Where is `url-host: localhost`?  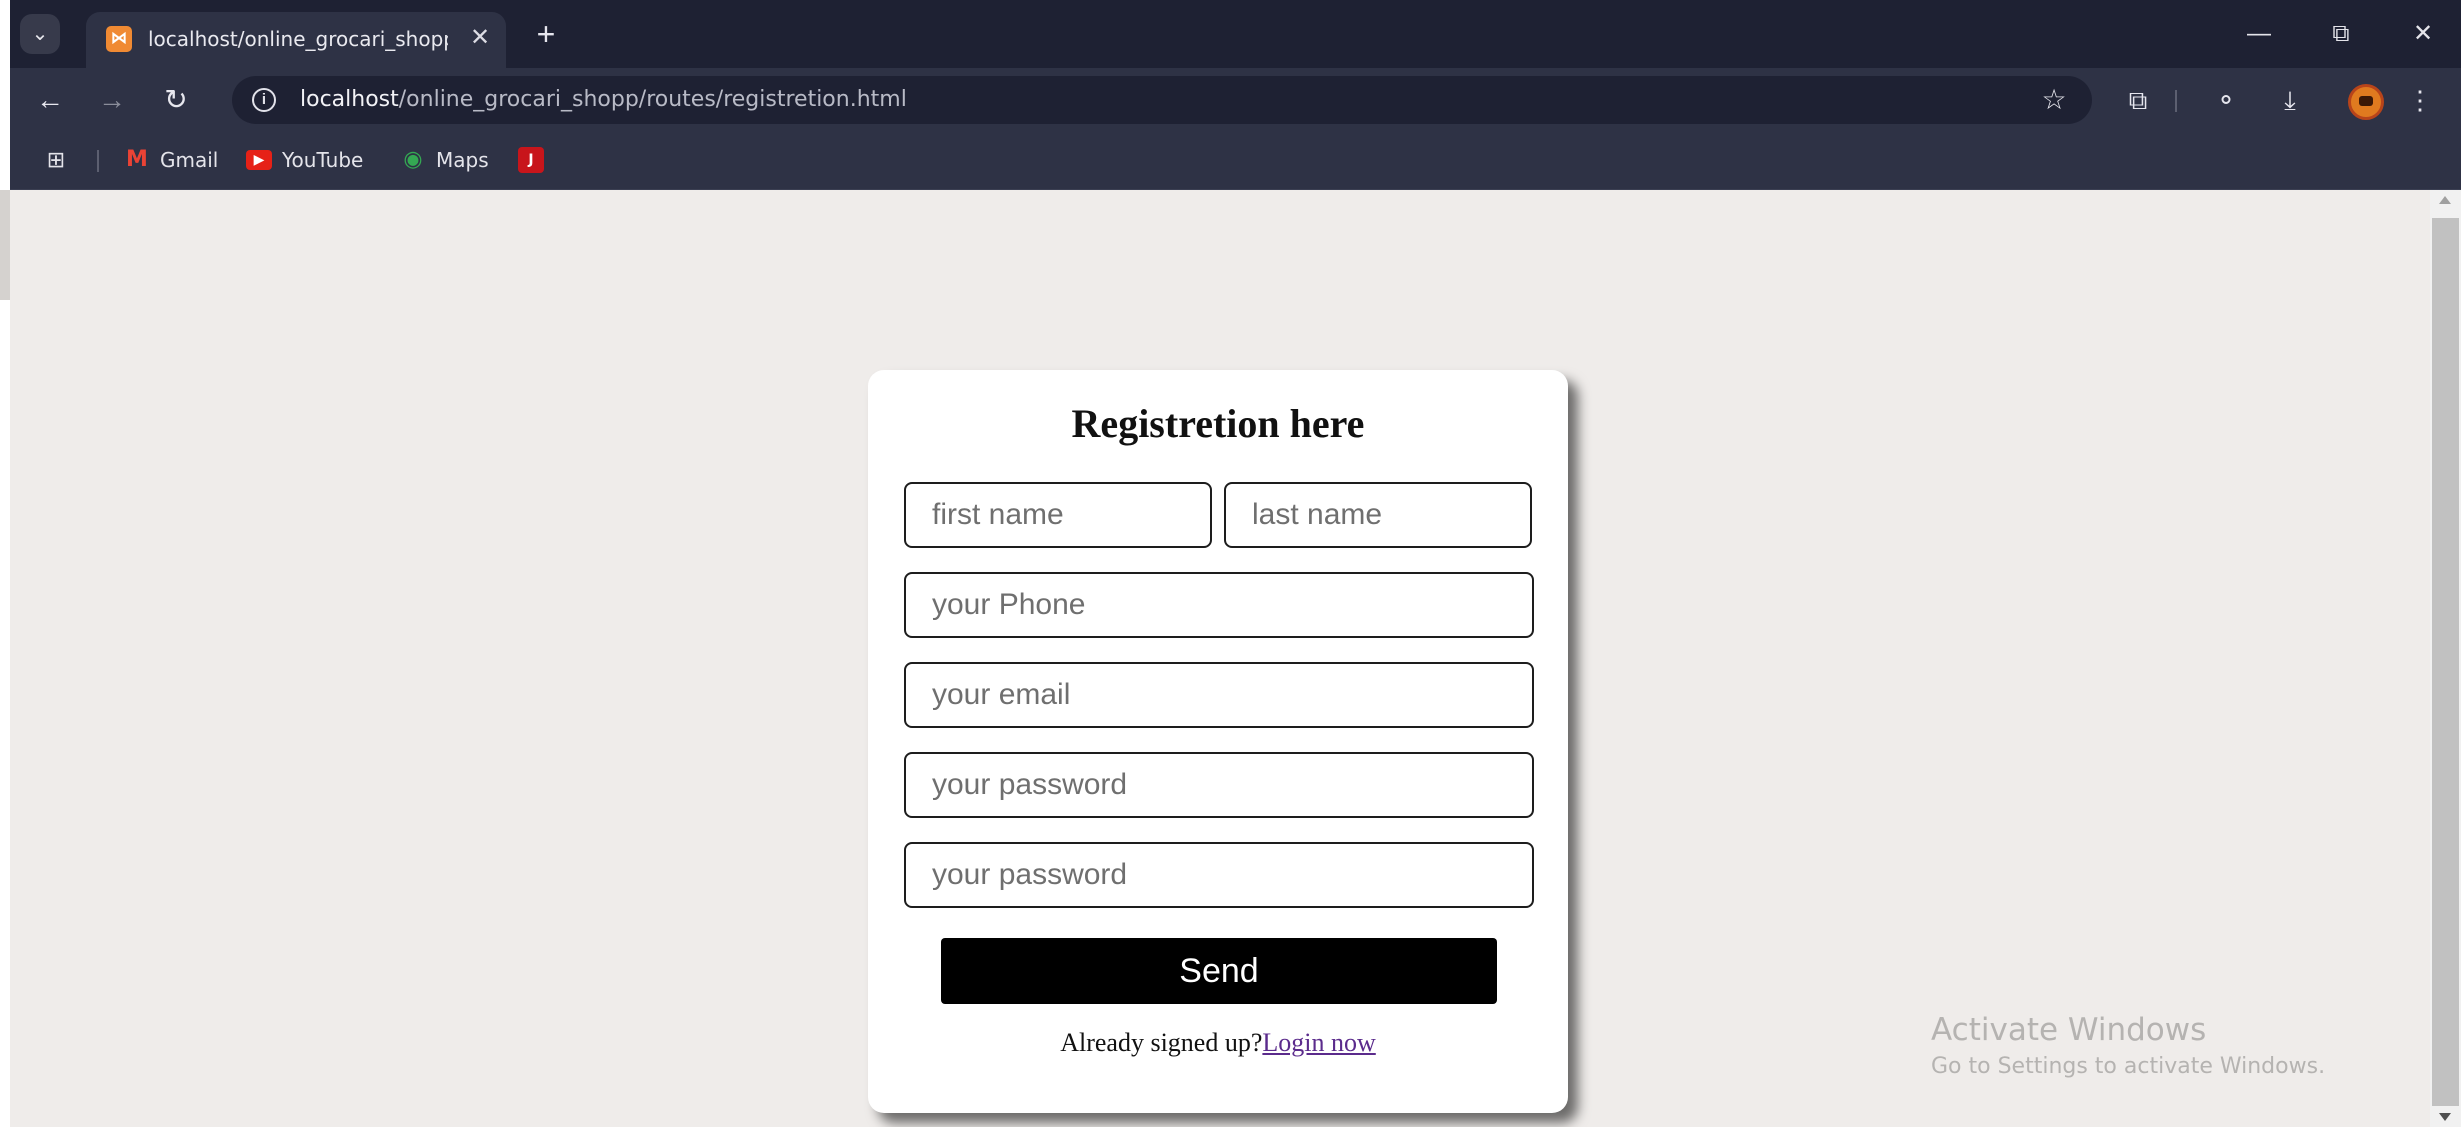
url-host: localhost is located at coordinates (349, 99).